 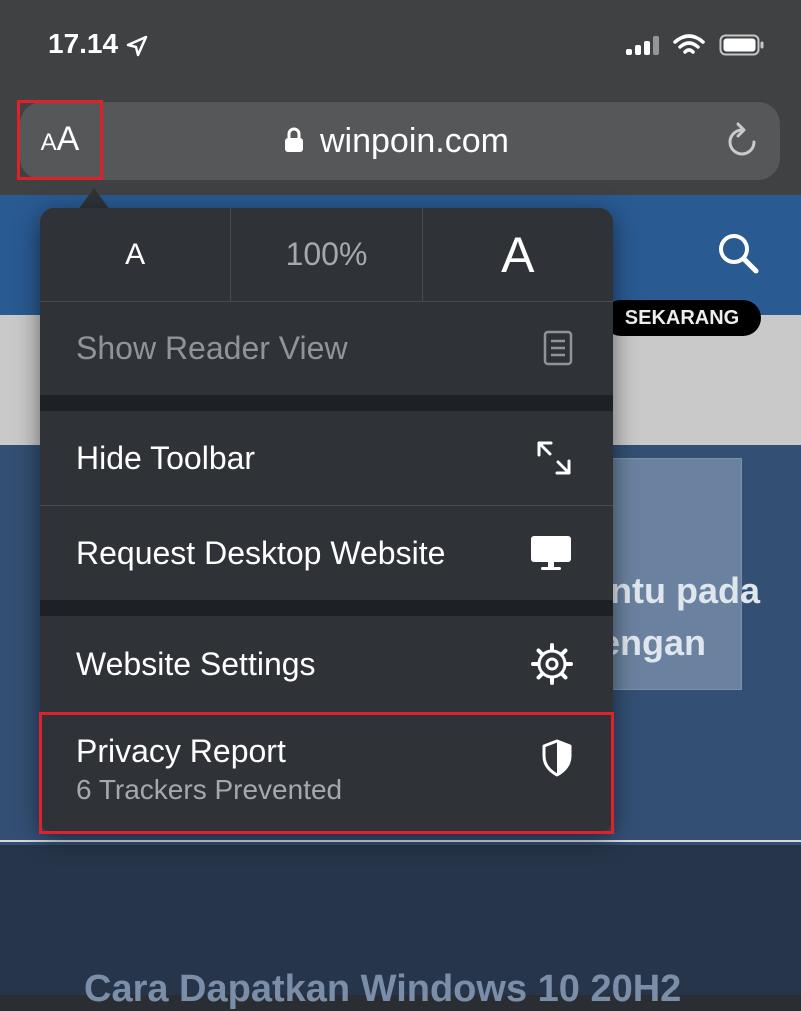 I want to click on zoom-level-label: 100%, so click(x=326, y=254).